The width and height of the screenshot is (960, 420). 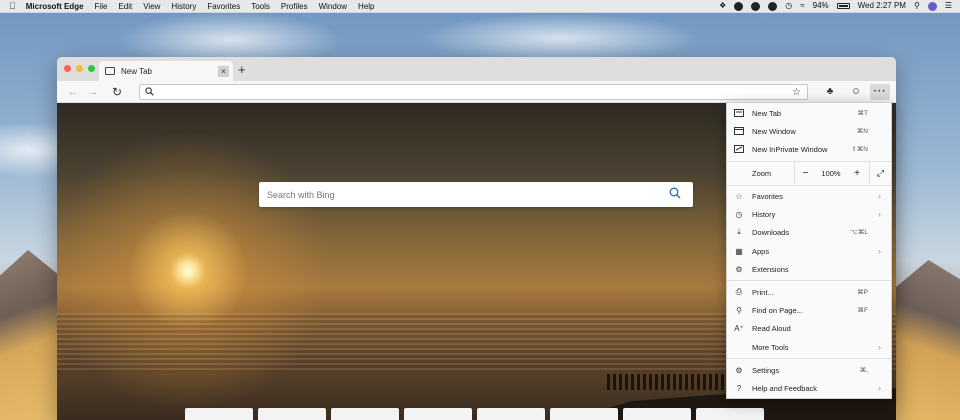 What do you see at coordinates (809, 388) in the screenshot?
I see `menu-item-help-and-feedback: ? Help and Feedback ›` at bounding box center [809, 388].